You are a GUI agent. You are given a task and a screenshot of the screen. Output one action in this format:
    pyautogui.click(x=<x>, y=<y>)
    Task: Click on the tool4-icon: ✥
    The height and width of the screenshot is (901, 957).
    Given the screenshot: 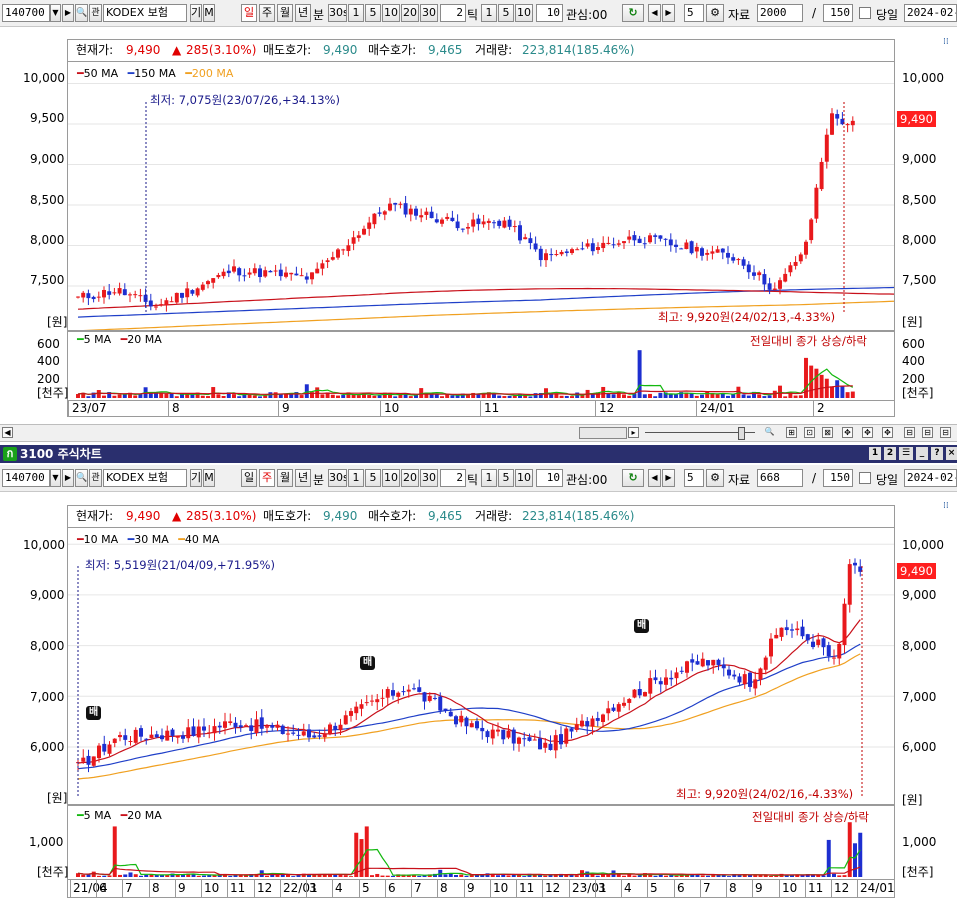 What is the action you would take?
    pyautogui.click(x=847, y=432)
    